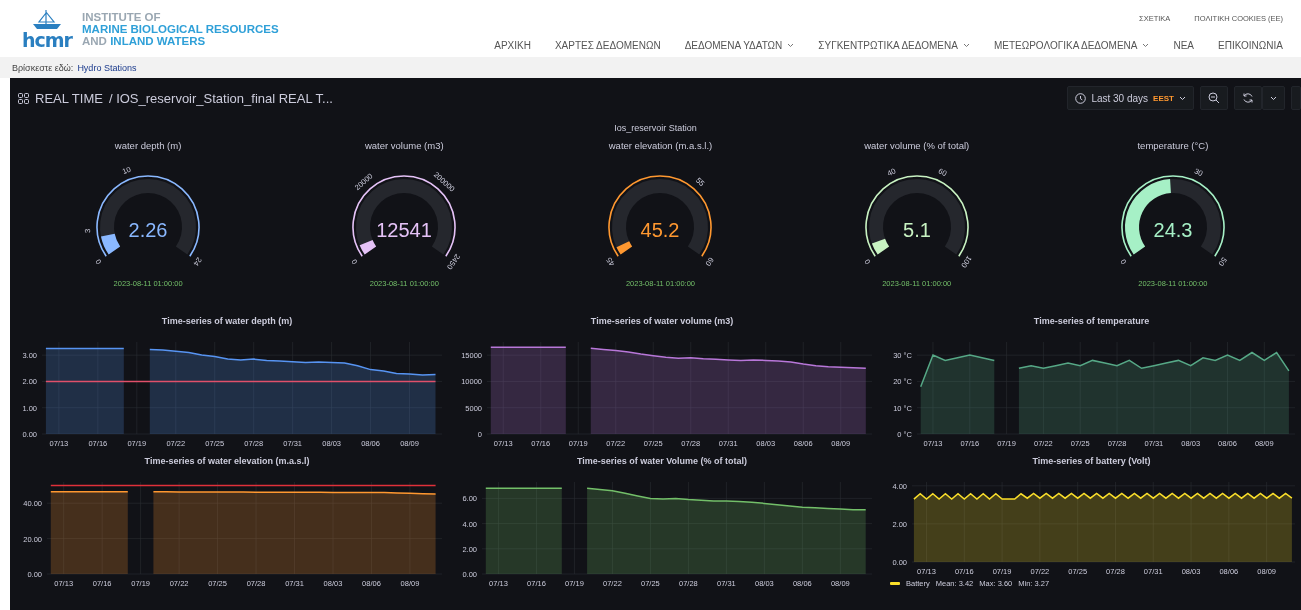  What do you see at coordinates (47, 19) in the screenshot?
I see `ship-icon` at bounding box center [47, 19].